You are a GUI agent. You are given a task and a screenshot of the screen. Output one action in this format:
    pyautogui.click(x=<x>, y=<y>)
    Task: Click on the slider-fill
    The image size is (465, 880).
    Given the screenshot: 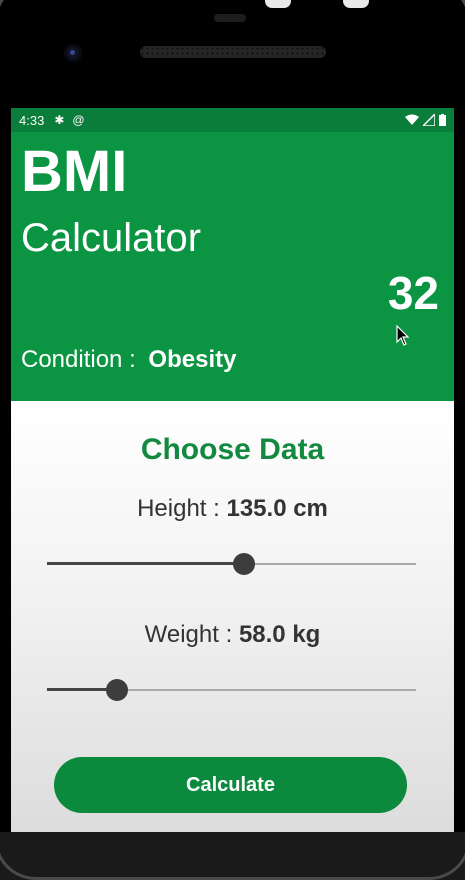 What is the action you would take?
    pyautogui.click(x=146, y=563)
    